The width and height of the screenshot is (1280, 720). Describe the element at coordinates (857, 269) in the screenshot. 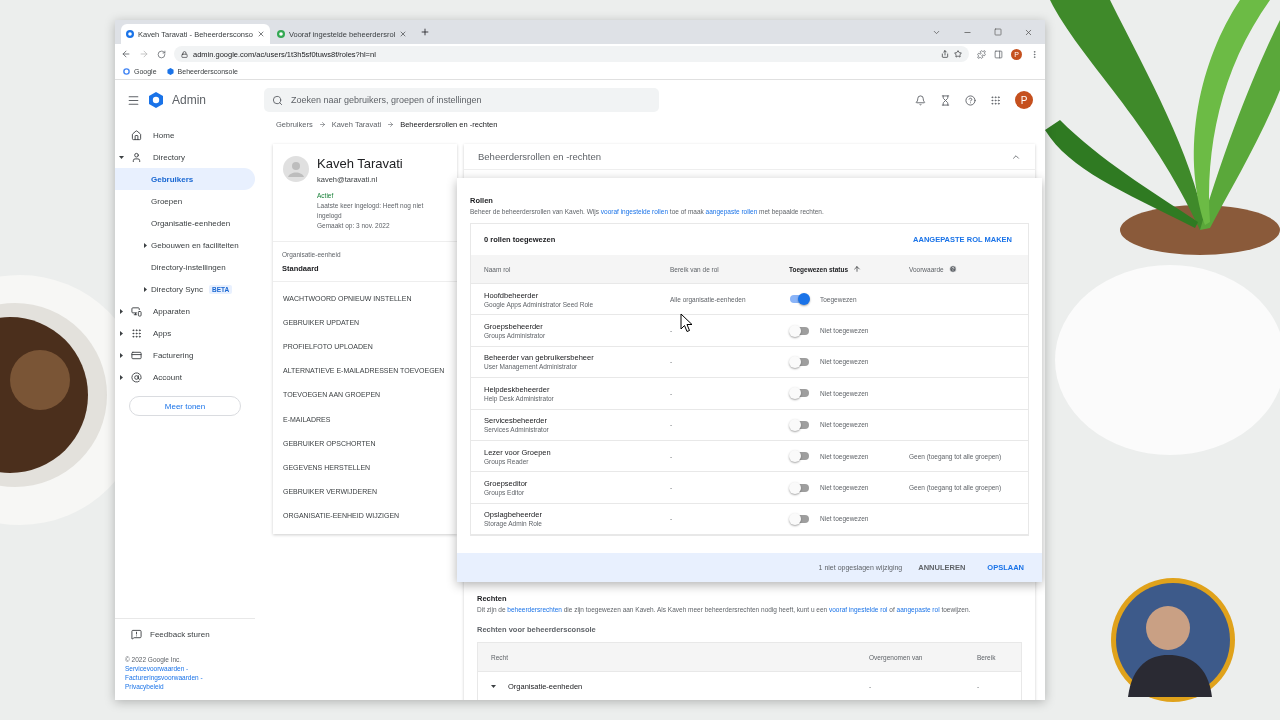

I see `sort-arrow-icon` at that location.